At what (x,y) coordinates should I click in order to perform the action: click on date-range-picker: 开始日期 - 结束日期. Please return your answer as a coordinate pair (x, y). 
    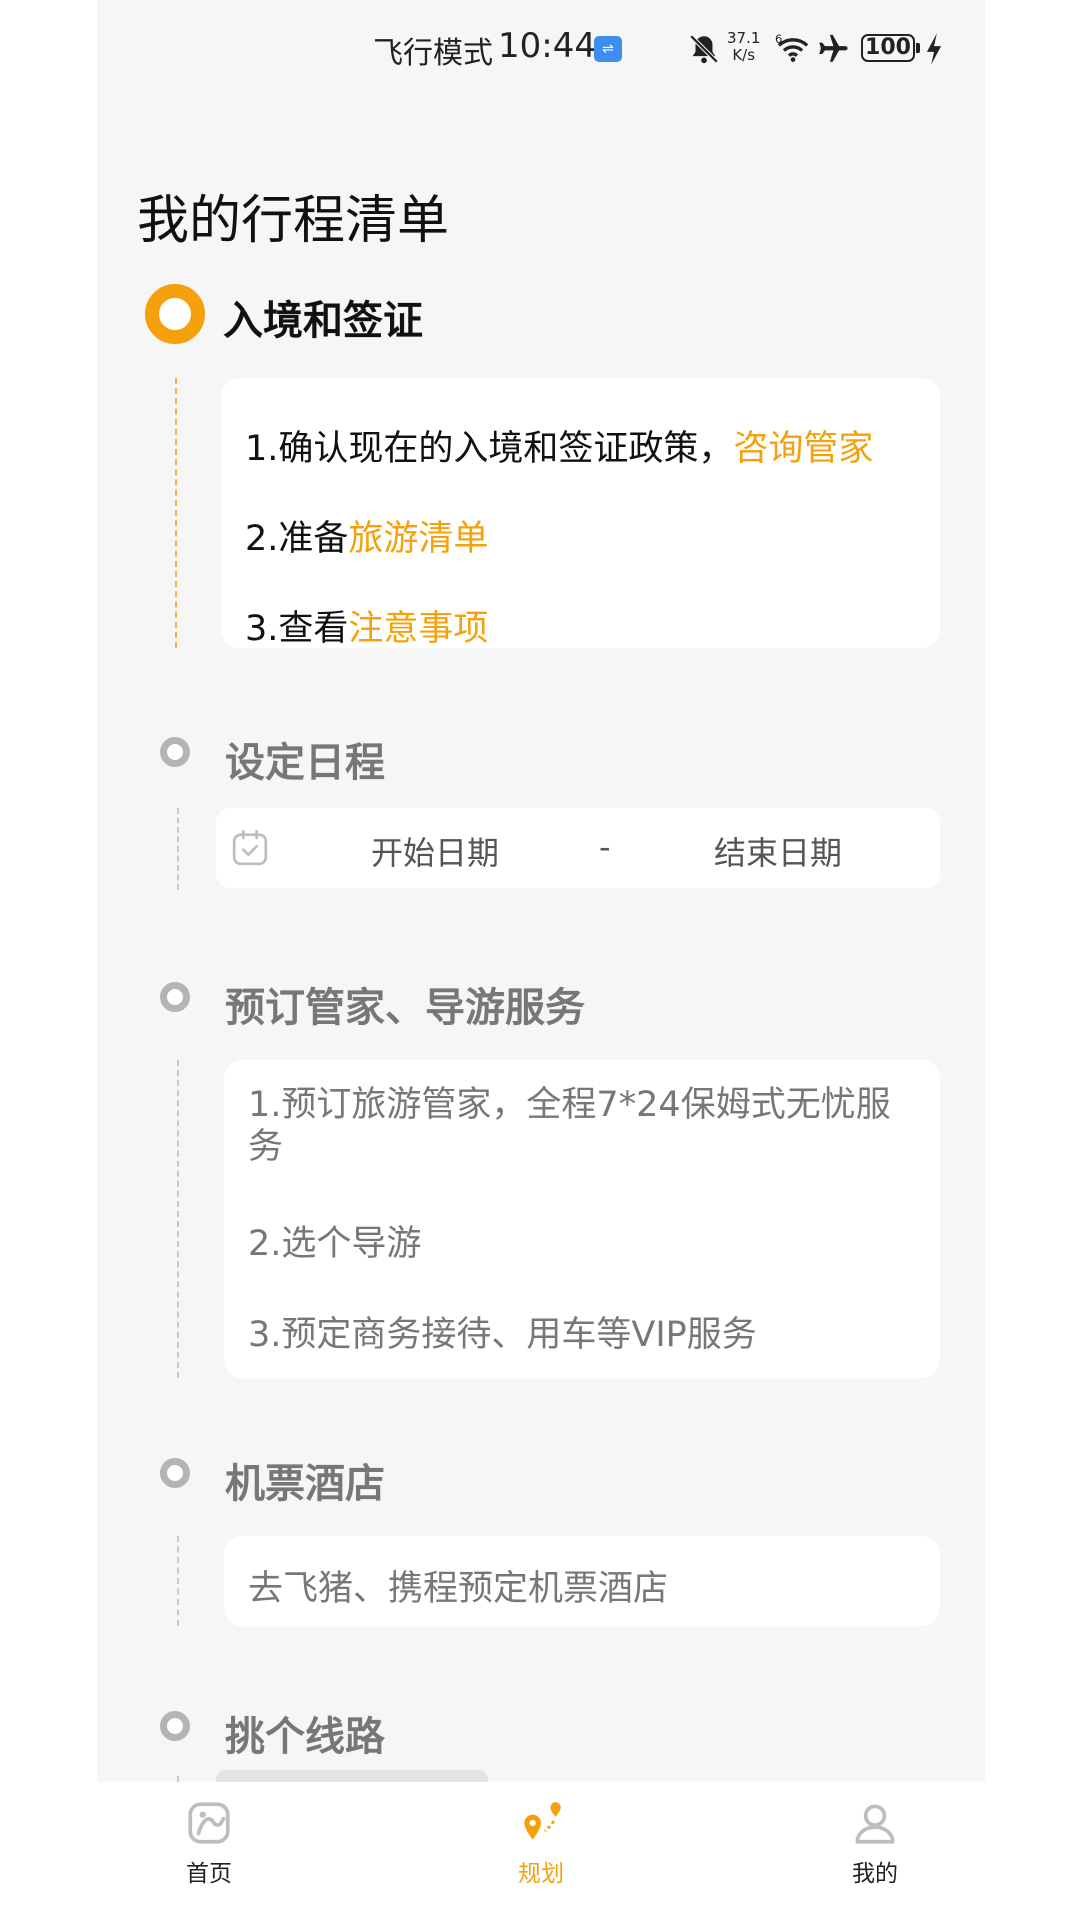
    Looking at the image, I should click on (578, 848).